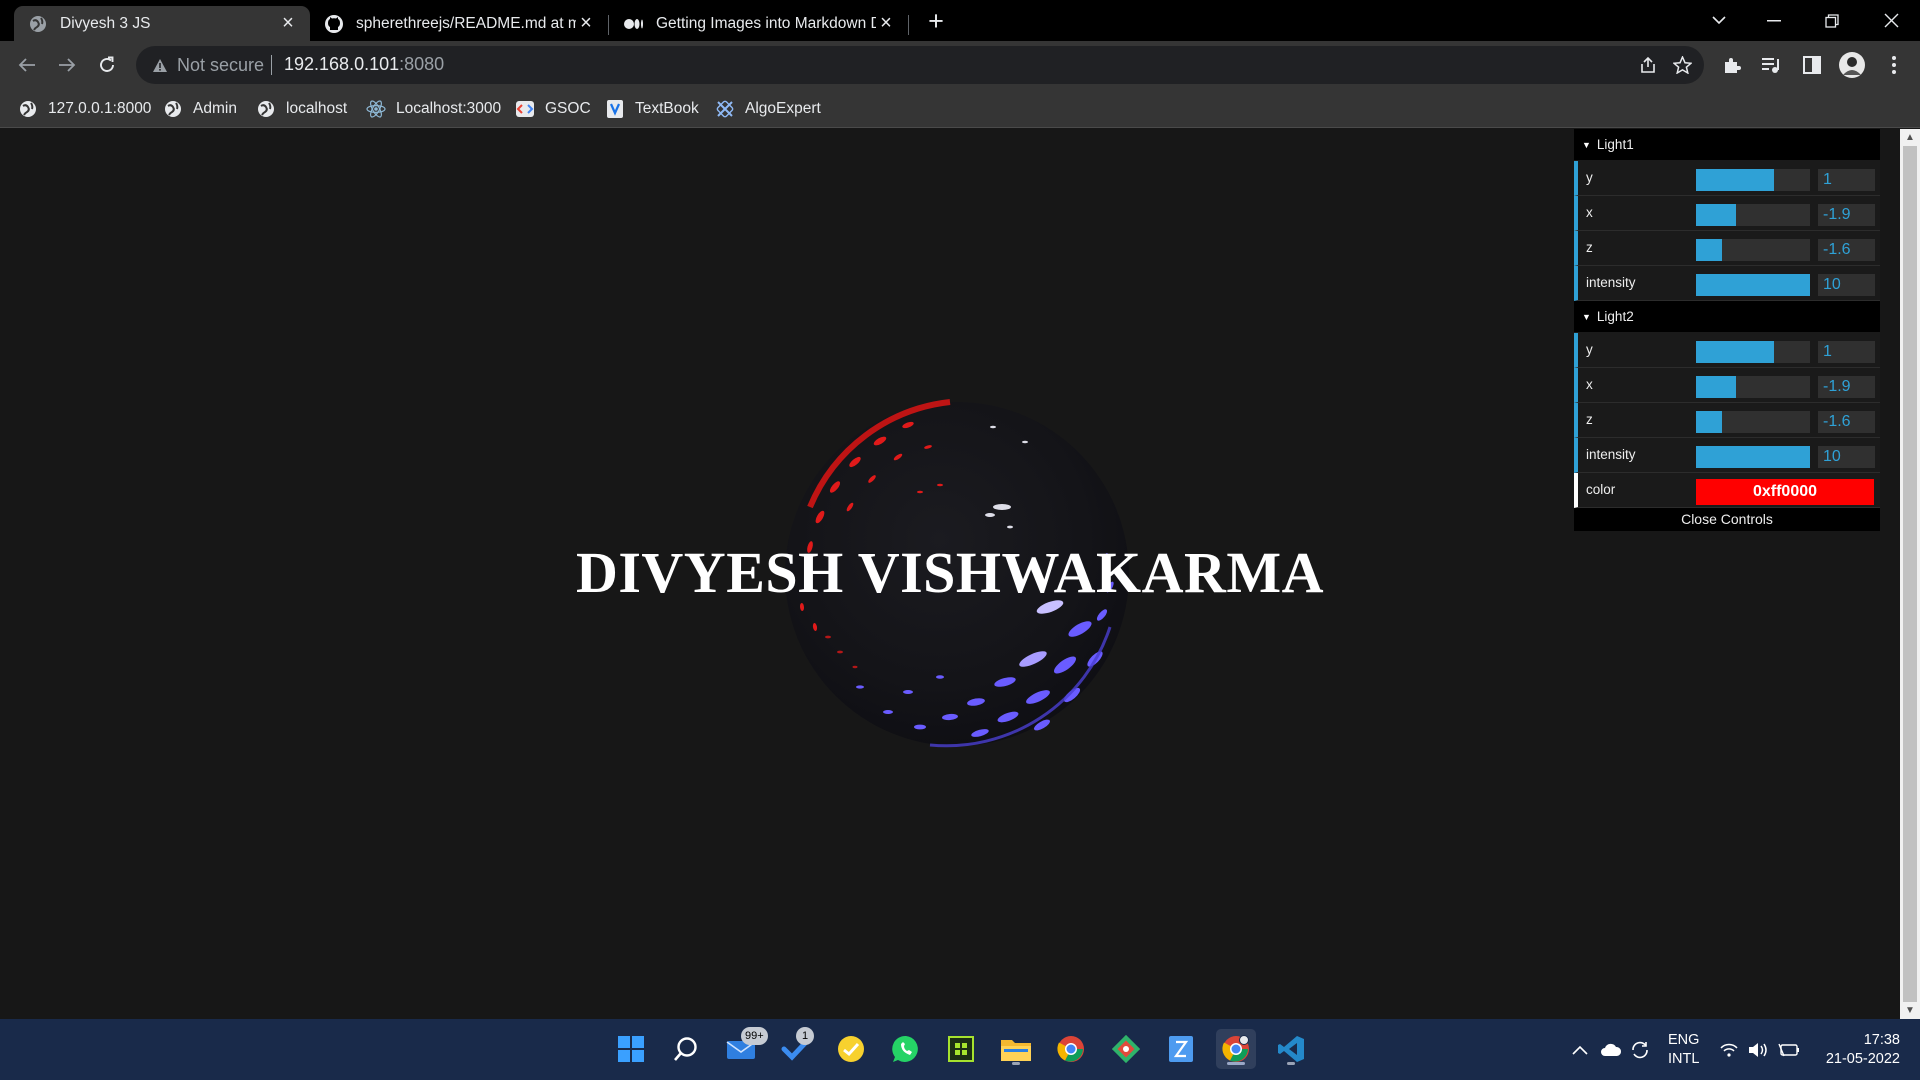 Image resolution: width=1920 pixels, height=1080 pixels. Describe the element at coordinates (1684, 1049) in the screenshot. I see `language-indicator: ENG INTL` at that location.